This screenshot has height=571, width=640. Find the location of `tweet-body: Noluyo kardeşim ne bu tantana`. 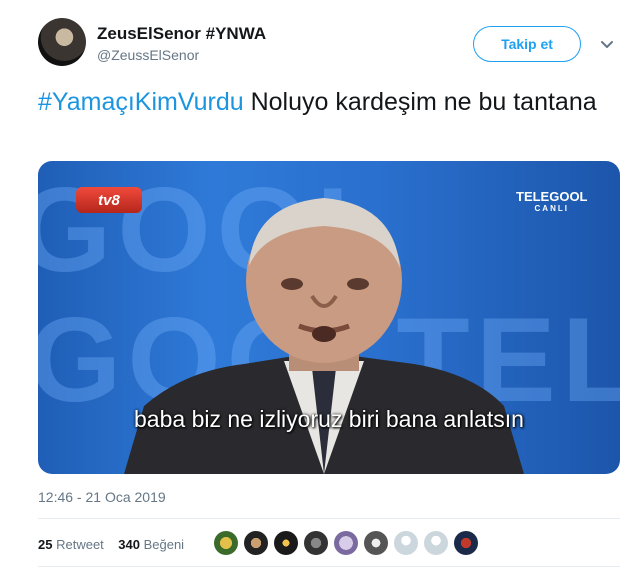

tweet-body: Noluyo kardeşim ne bu tantana is located at coordinates (420, 102).